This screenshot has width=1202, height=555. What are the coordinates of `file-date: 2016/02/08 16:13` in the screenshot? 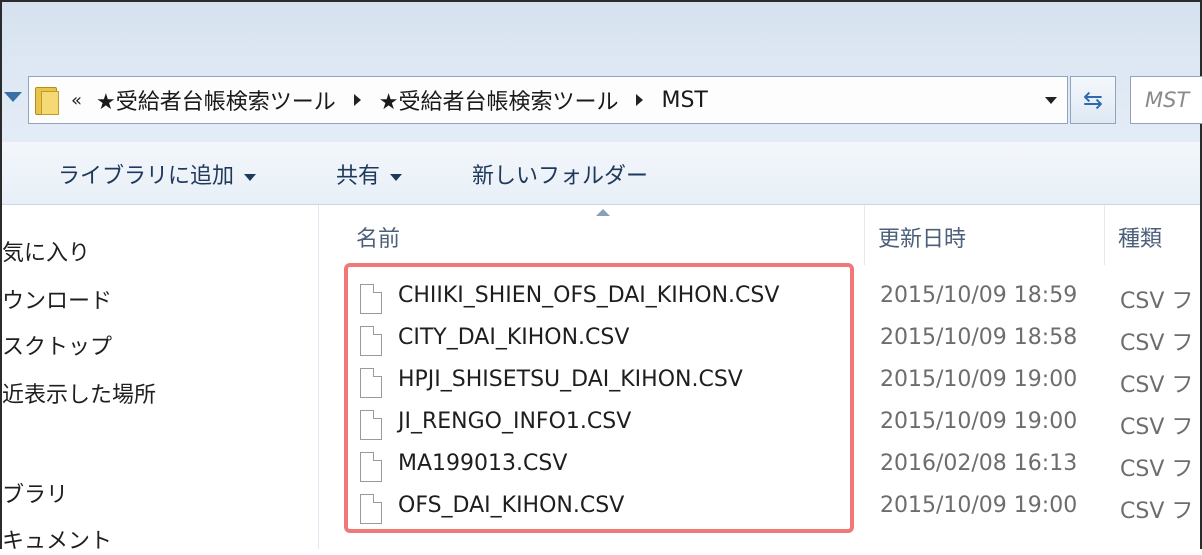 It's located at (979, 463).